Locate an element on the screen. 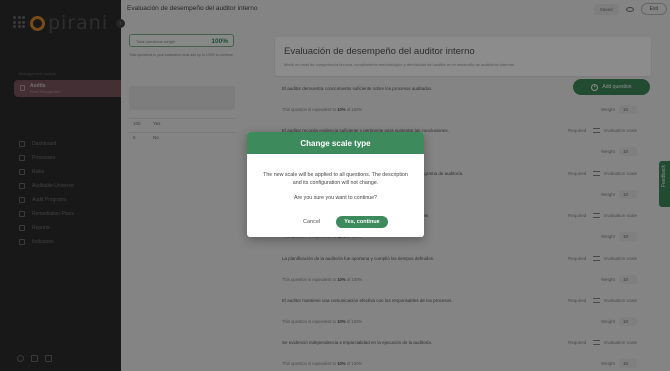 This screenshot has height=371, width=670. cancel-button: Cancel is located at coordinates (311, 222).